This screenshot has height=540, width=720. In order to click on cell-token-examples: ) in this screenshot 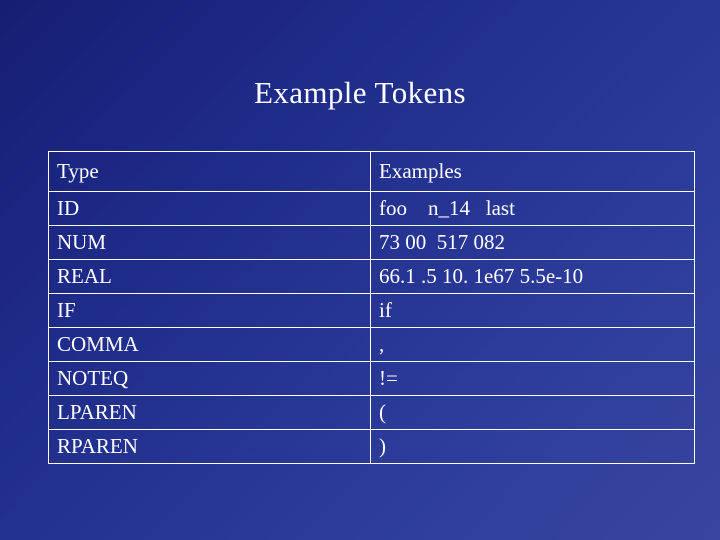, I will do `click(532, 446)`.